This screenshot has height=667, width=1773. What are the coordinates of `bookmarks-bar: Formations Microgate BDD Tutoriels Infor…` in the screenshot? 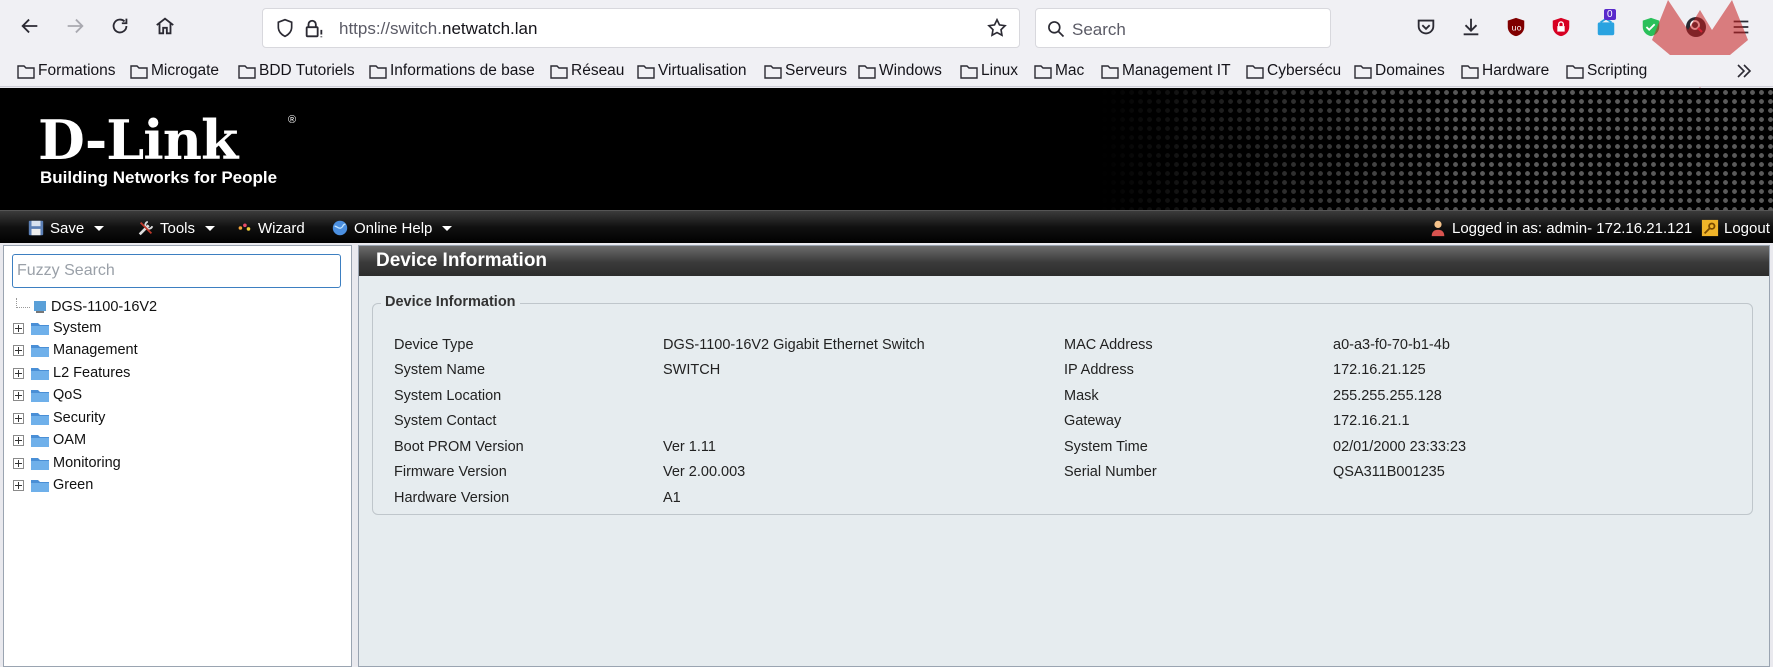 It's located at (886, 71).